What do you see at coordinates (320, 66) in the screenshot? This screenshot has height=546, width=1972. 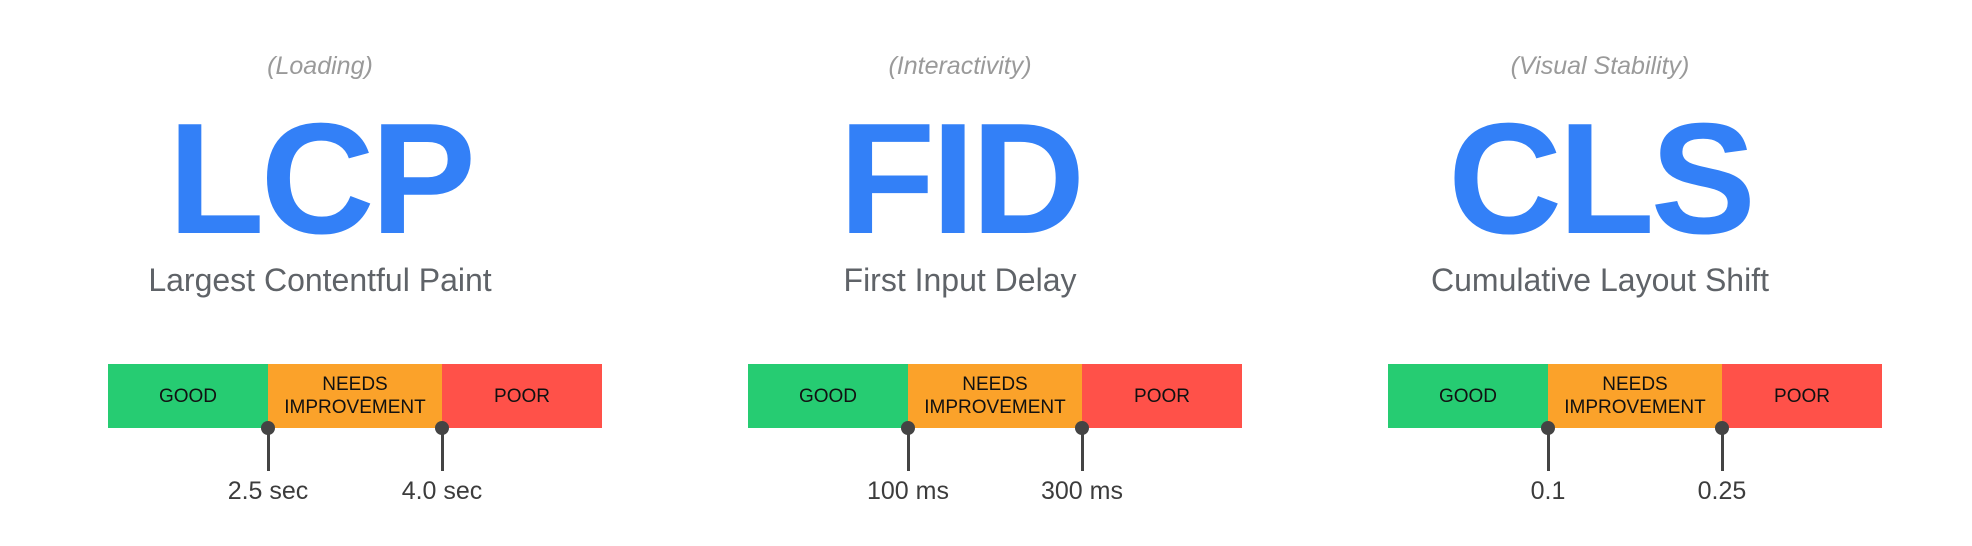 I see `metric-category: (Loading)` at bounding box center [320, 66].